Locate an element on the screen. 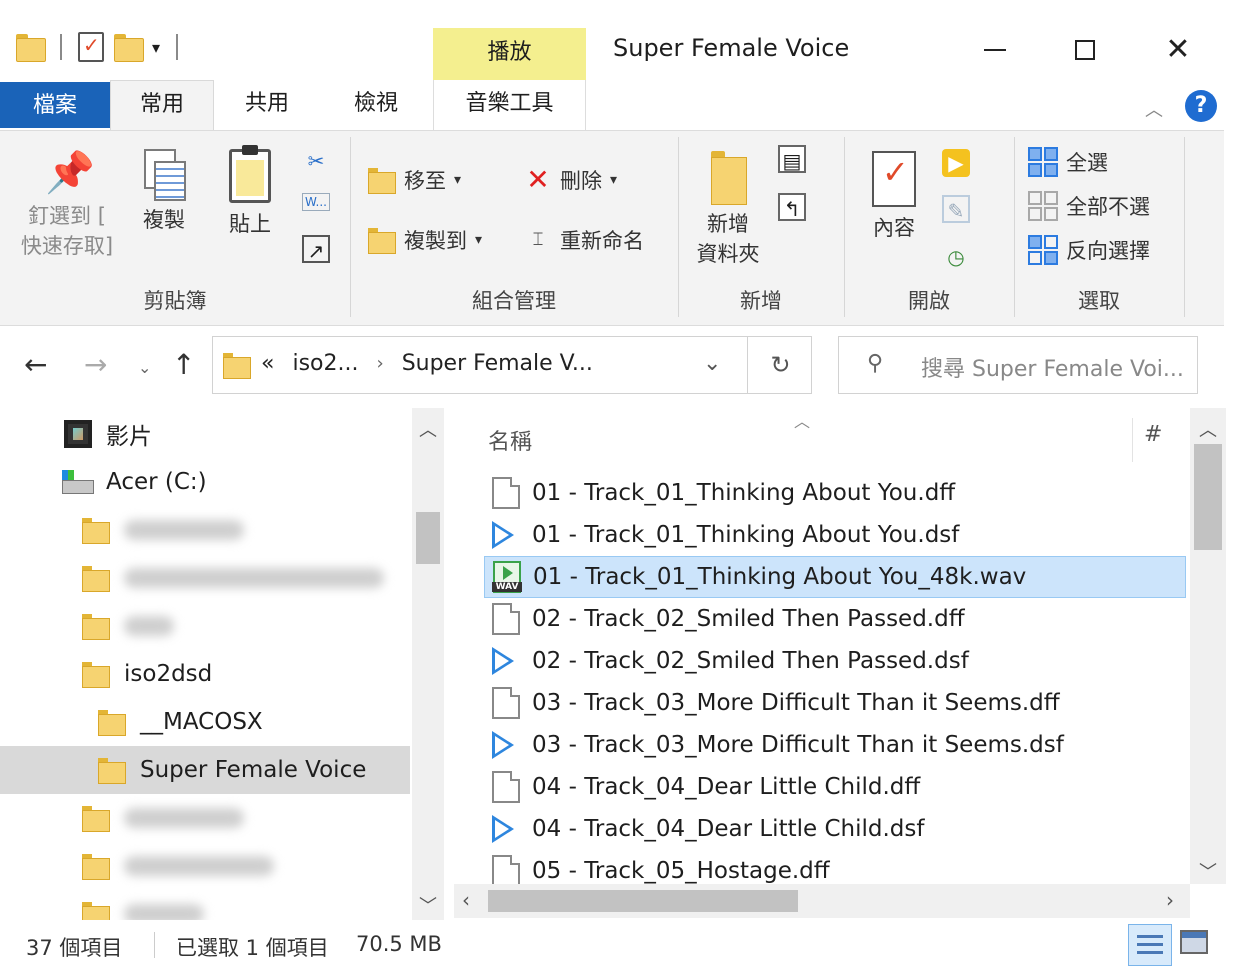  help-icon: ? is located at coordinates (1201, 106).